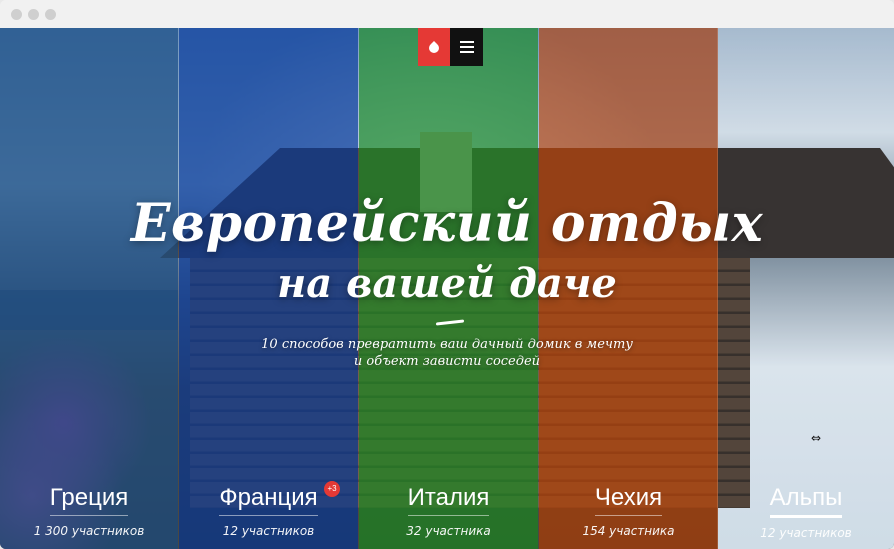  What do you see at coordinates (806, 501) in the screenshot?
I see `country-name: Альпы` at bounding box center [806, 501].